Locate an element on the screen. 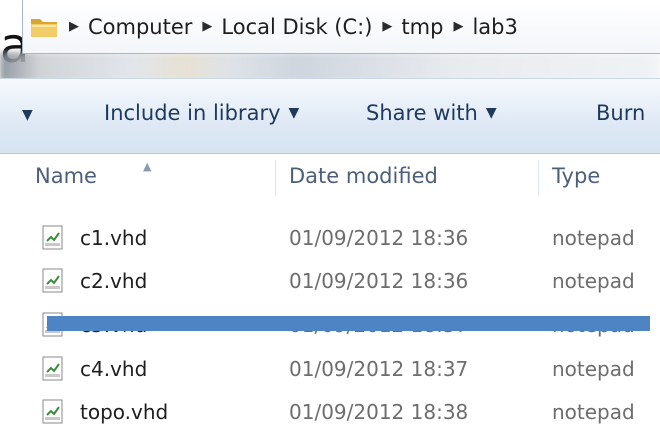 Image resolution: width=660 pixels, height=432 pixels. file-row: c4.vhd 01/09/2012 18:37 notepad is located at coordinates (330, 369).